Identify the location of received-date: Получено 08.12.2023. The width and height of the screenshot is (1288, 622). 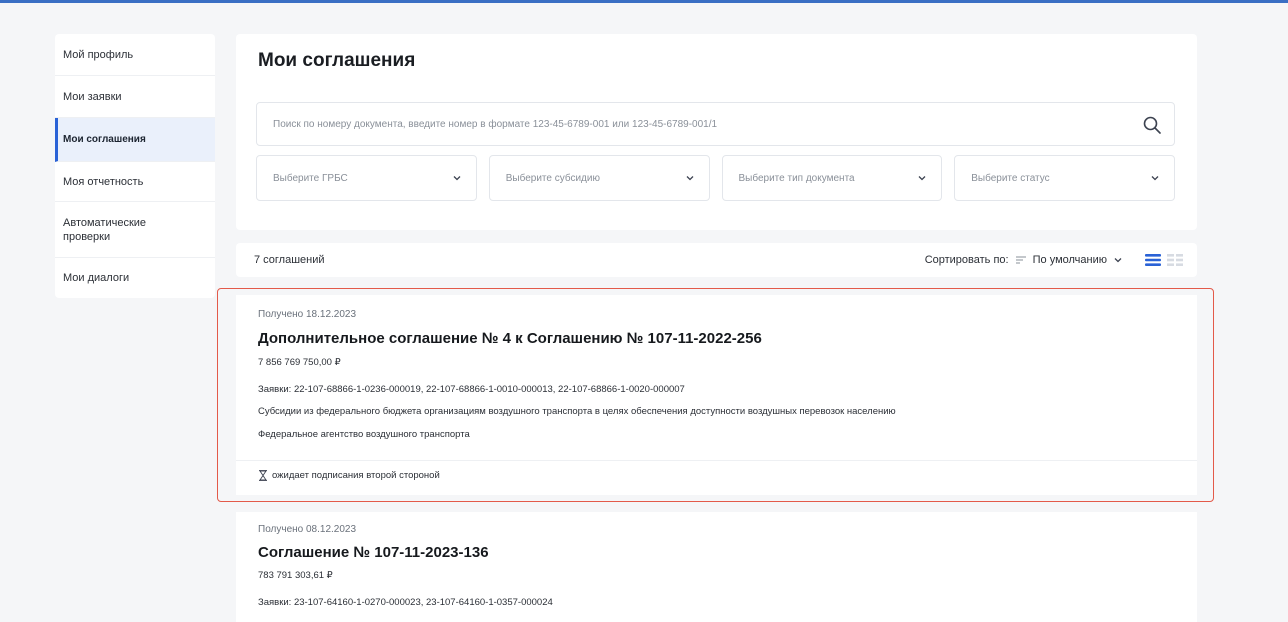
(307, 529).